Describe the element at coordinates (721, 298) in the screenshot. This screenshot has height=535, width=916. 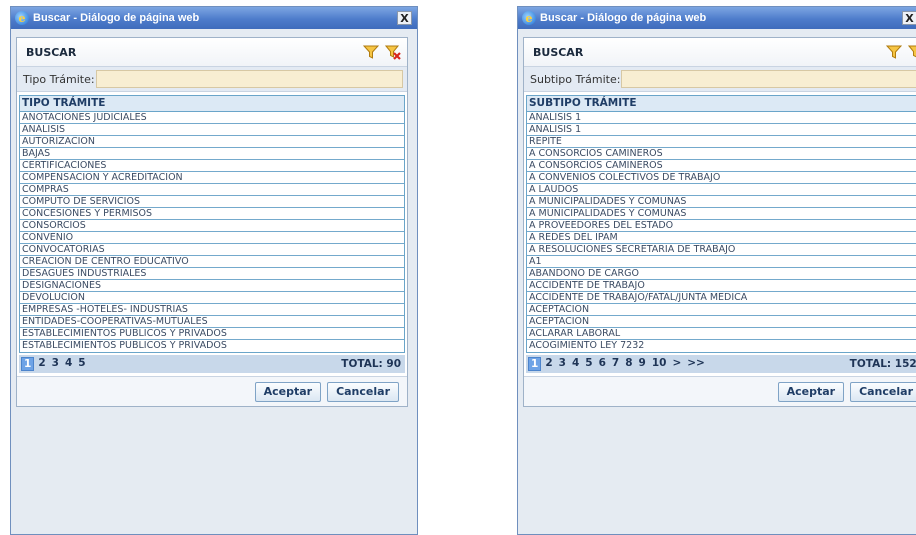
I see `list-item: ACCIDENTE DE TRABAJO/FATAL/JUNTA MEDICA` at that location.